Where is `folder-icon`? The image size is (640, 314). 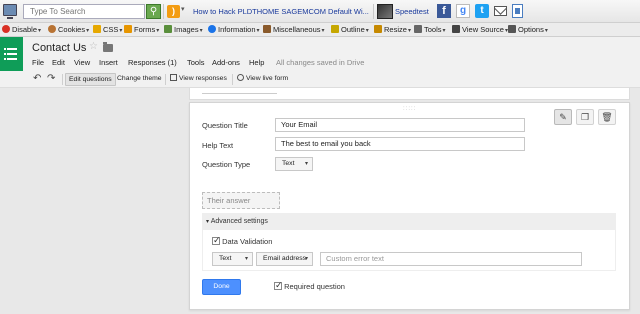 folder-icon is located at coordinates (108, 47).